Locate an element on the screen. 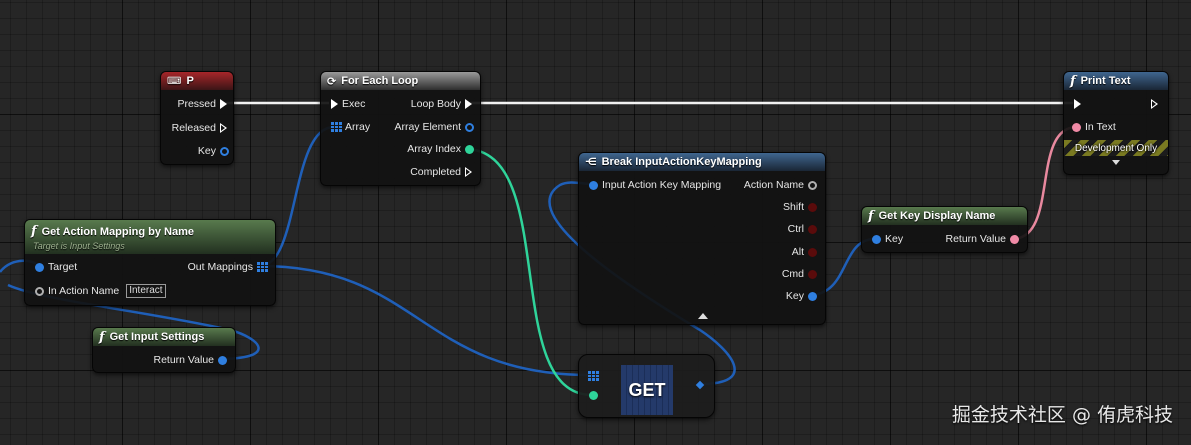 This screenshot has width=1191, height=445. pin-label-cmd: Cmd is located at coordinates (792, 274).